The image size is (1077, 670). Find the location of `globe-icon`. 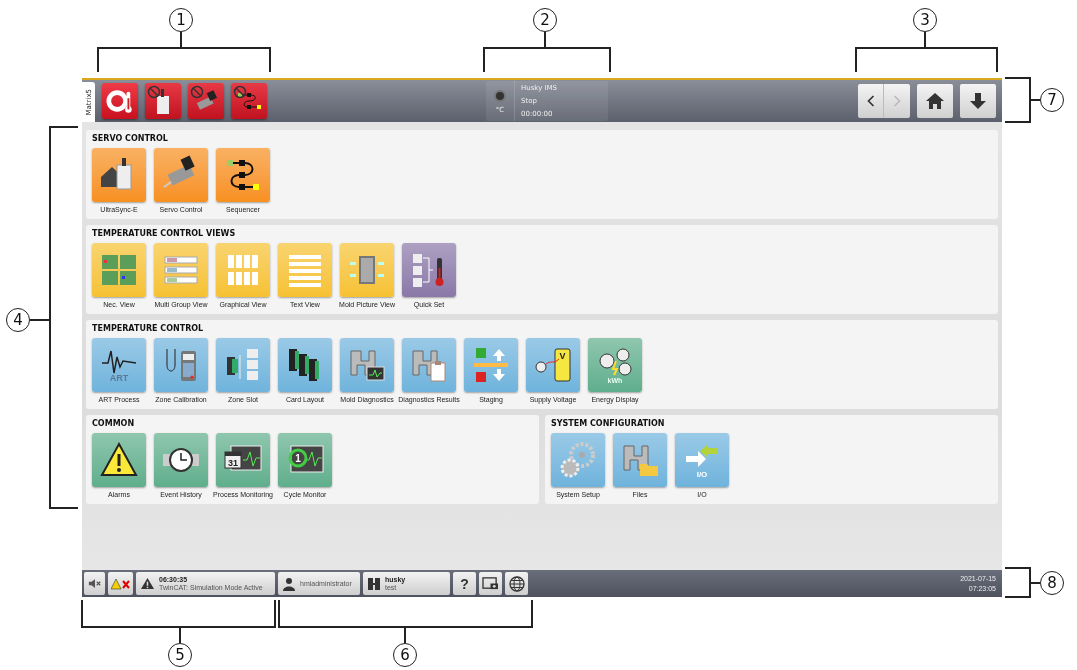

globe-icon is located at coordinates (516, 583).